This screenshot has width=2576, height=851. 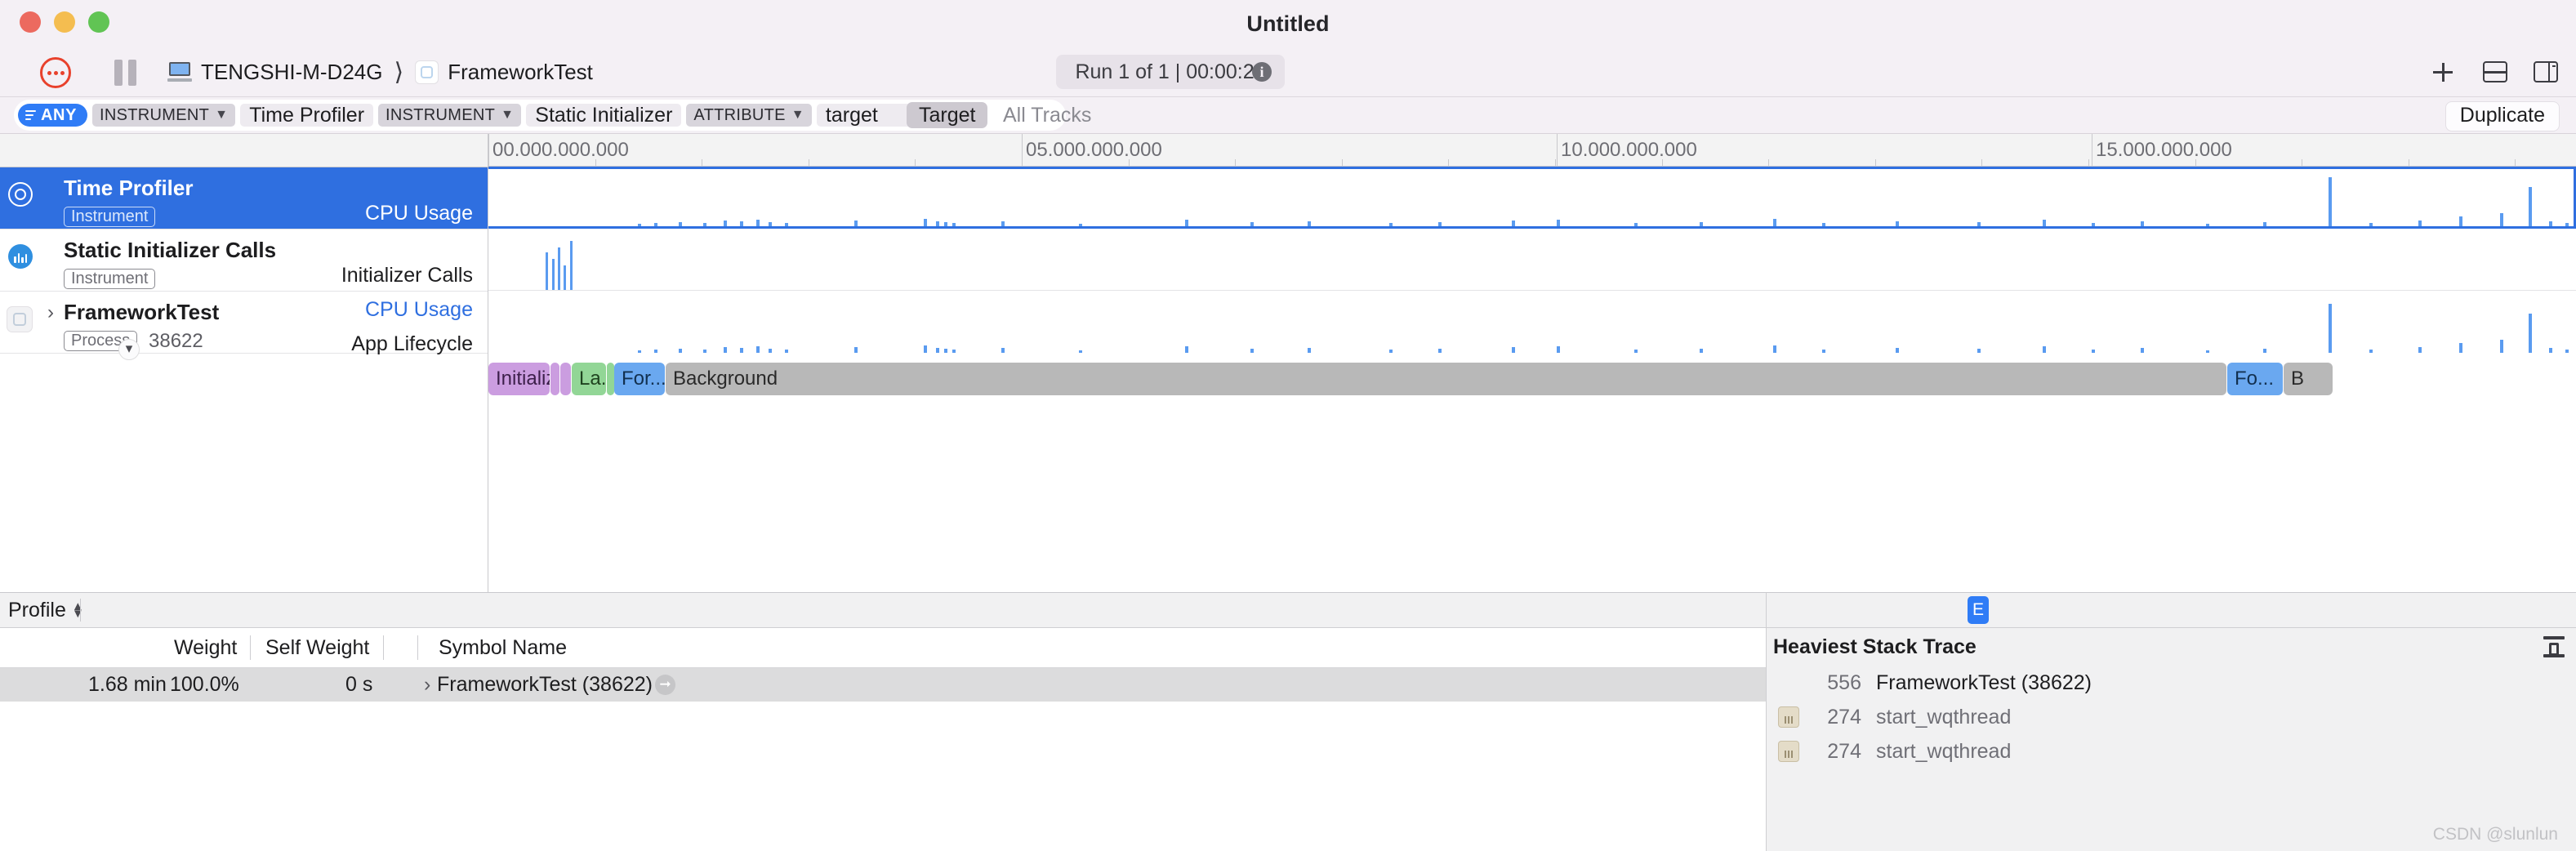 What do you see at coordinates (665, 685) in the screenshot?
I see `focus-arrow-icon: ➞` at bounding box center [665, 685].